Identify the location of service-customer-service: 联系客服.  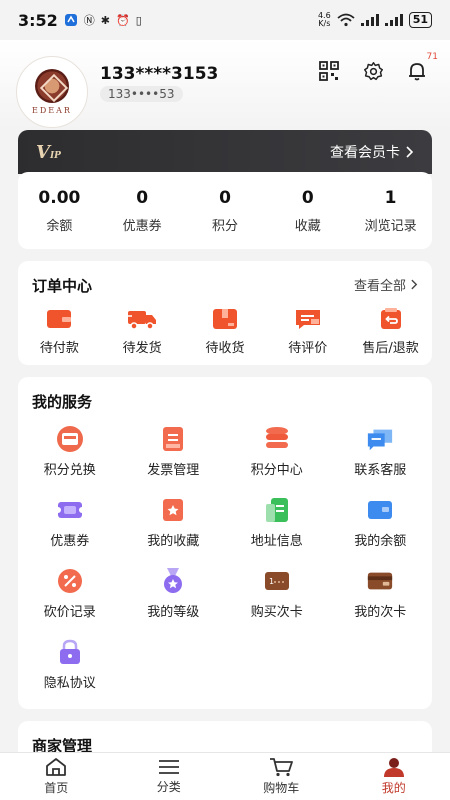
(381, 451).